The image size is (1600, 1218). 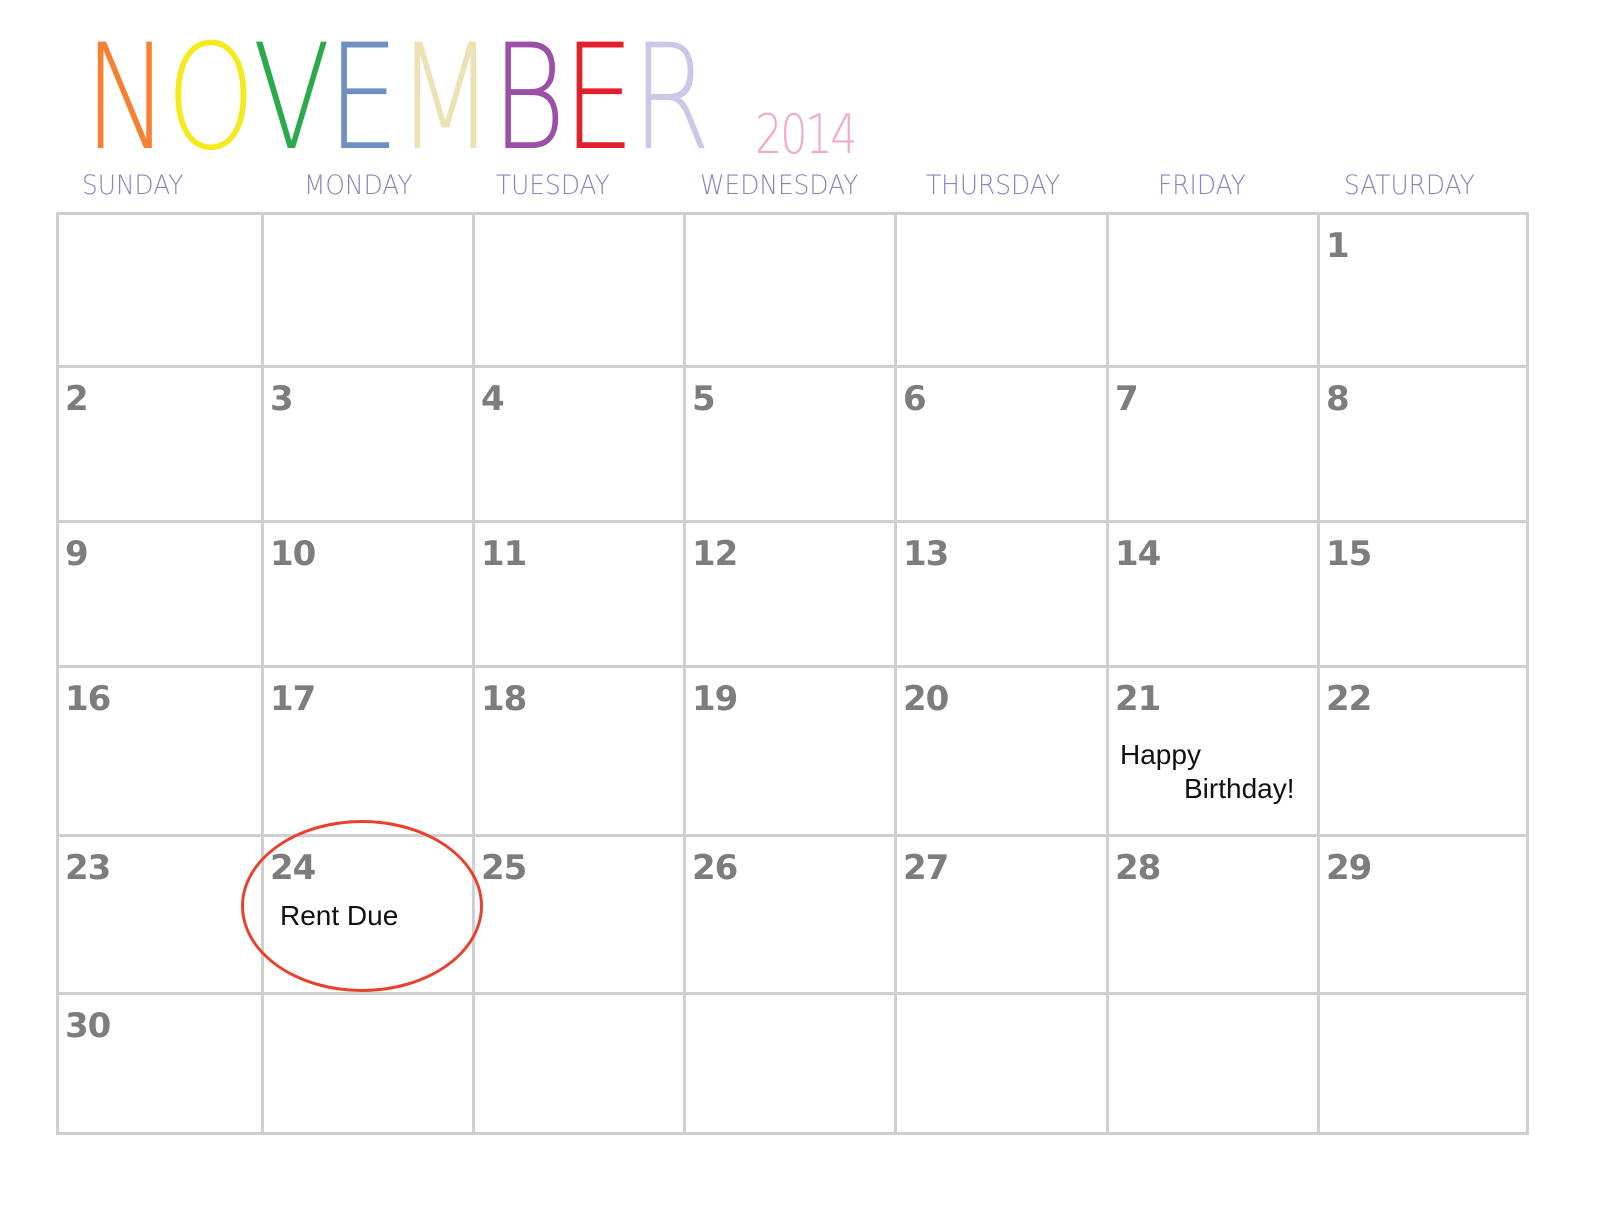 I want to click on day-cell-17: 17, so click(x=368, y=751).